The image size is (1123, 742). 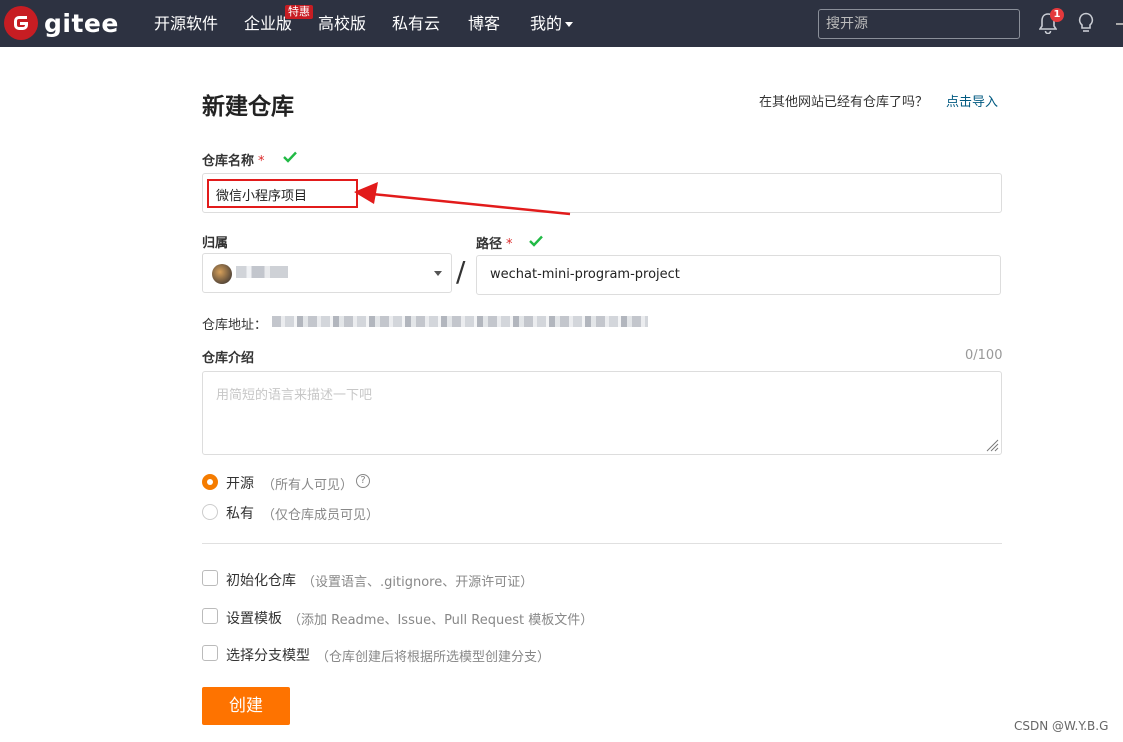 What do you see at coordinates (602, 543) in the screenshot?
I see `section-divider` at bounding box center [602, 543].